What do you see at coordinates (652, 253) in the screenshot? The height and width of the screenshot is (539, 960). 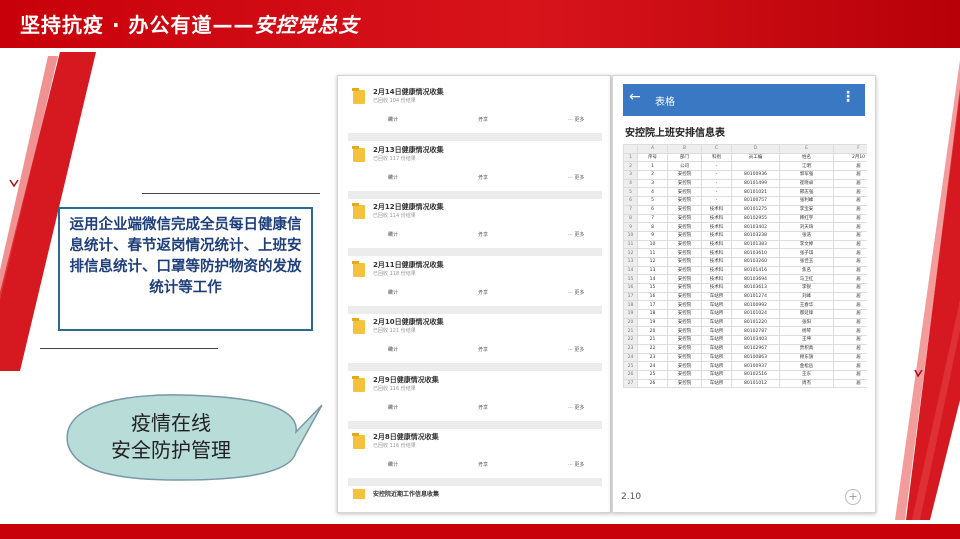 I see `table-cell: 11` at bounding box center [652, 253].